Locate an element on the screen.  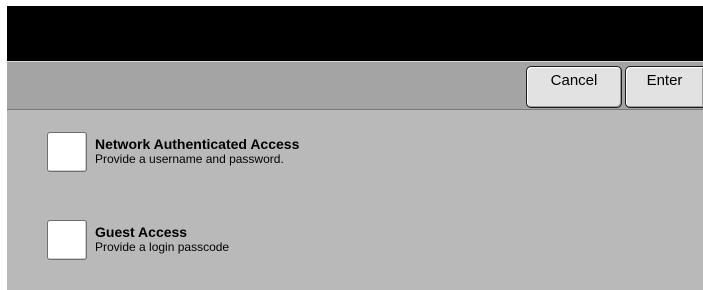
cancel-button: Cancel is located at coordinates (574, 87).